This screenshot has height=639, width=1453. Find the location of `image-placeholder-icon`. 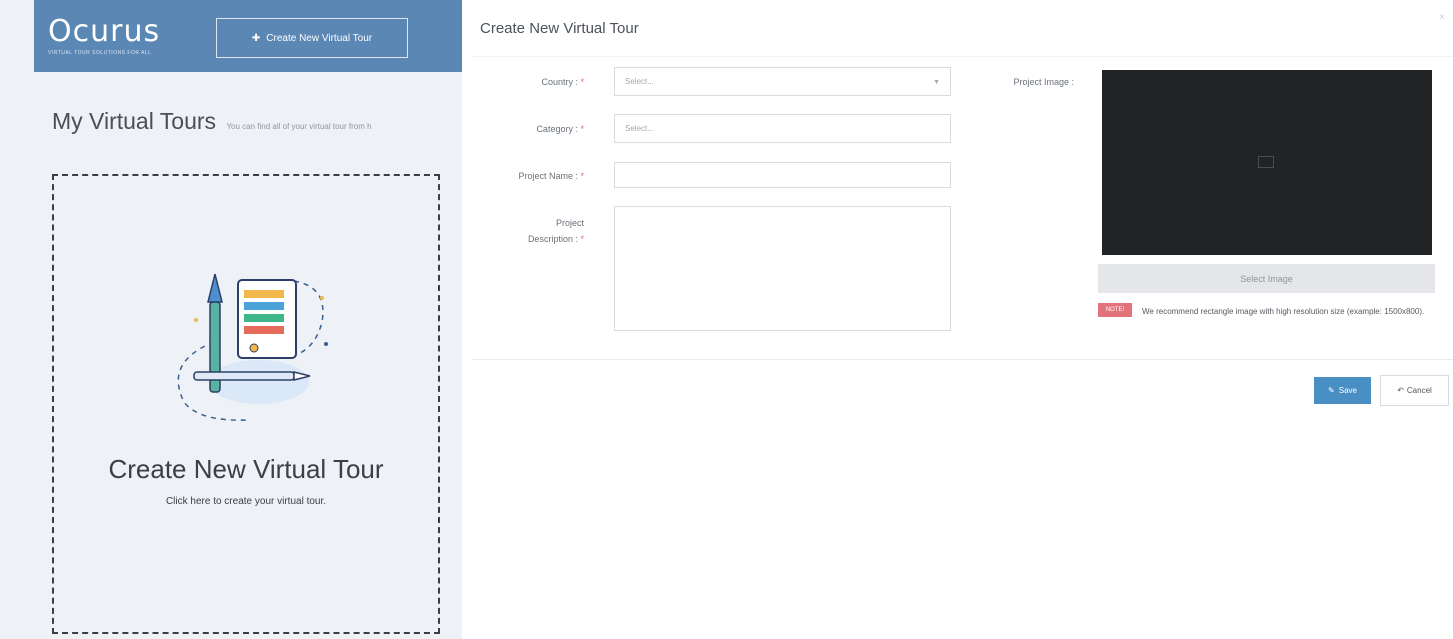

image-placeholder-icon is located at coordinates (1266, 162).